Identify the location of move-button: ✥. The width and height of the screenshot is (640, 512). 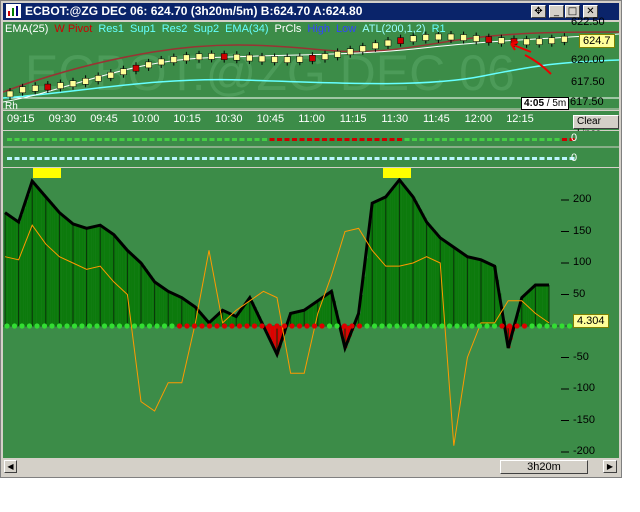
(538, 11).